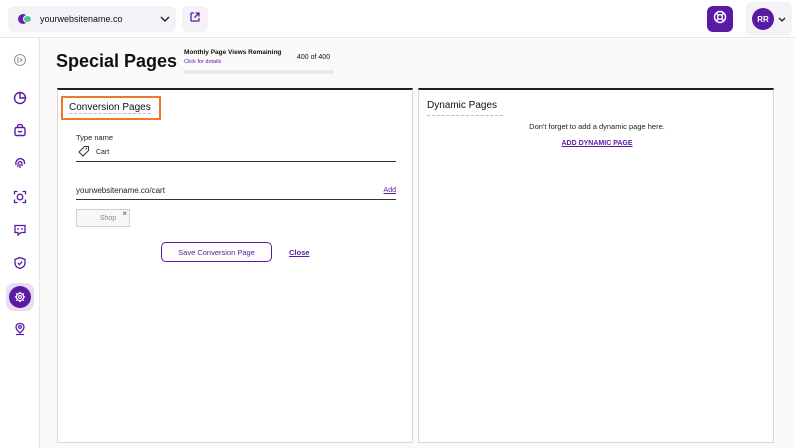  I want to click on page-url-field: yourwebsitename.co/cart Add, so click(236, 191).